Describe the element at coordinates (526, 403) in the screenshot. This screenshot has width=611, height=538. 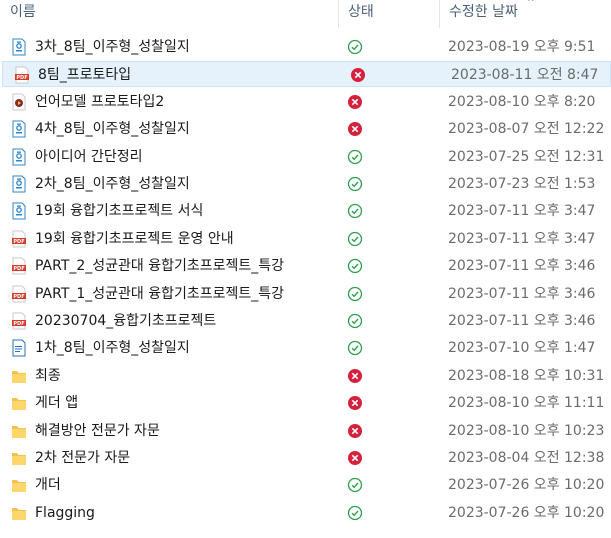
I see `file-date: 2023-08-10 오후 11:11` at that location.